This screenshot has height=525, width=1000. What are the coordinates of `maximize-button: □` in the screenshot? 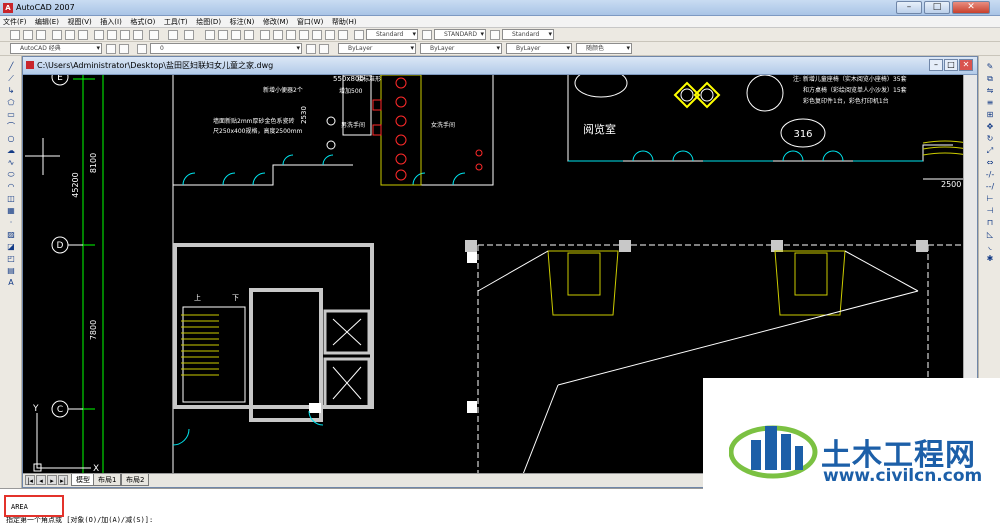 It's located at (937, 7).